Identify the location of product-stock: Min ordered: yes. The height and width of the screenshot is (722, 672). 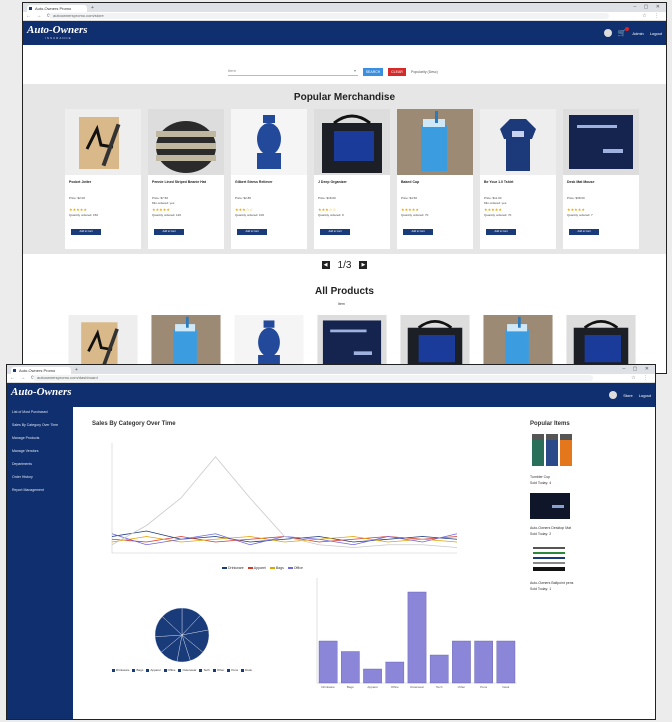
(495, 203).